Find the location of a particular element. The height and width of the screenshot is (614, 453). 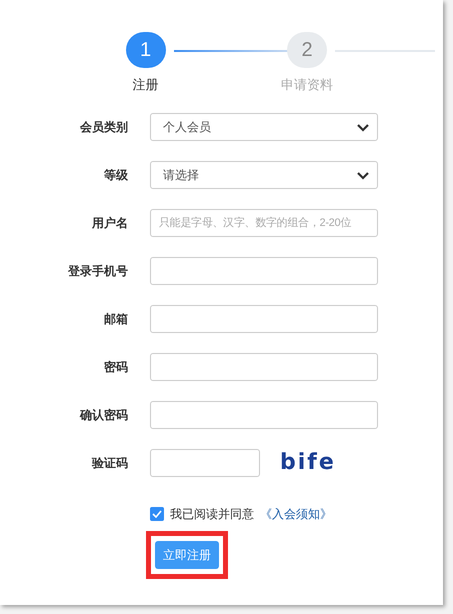

field-label: 用户名 is located at coordinates (110, 223).